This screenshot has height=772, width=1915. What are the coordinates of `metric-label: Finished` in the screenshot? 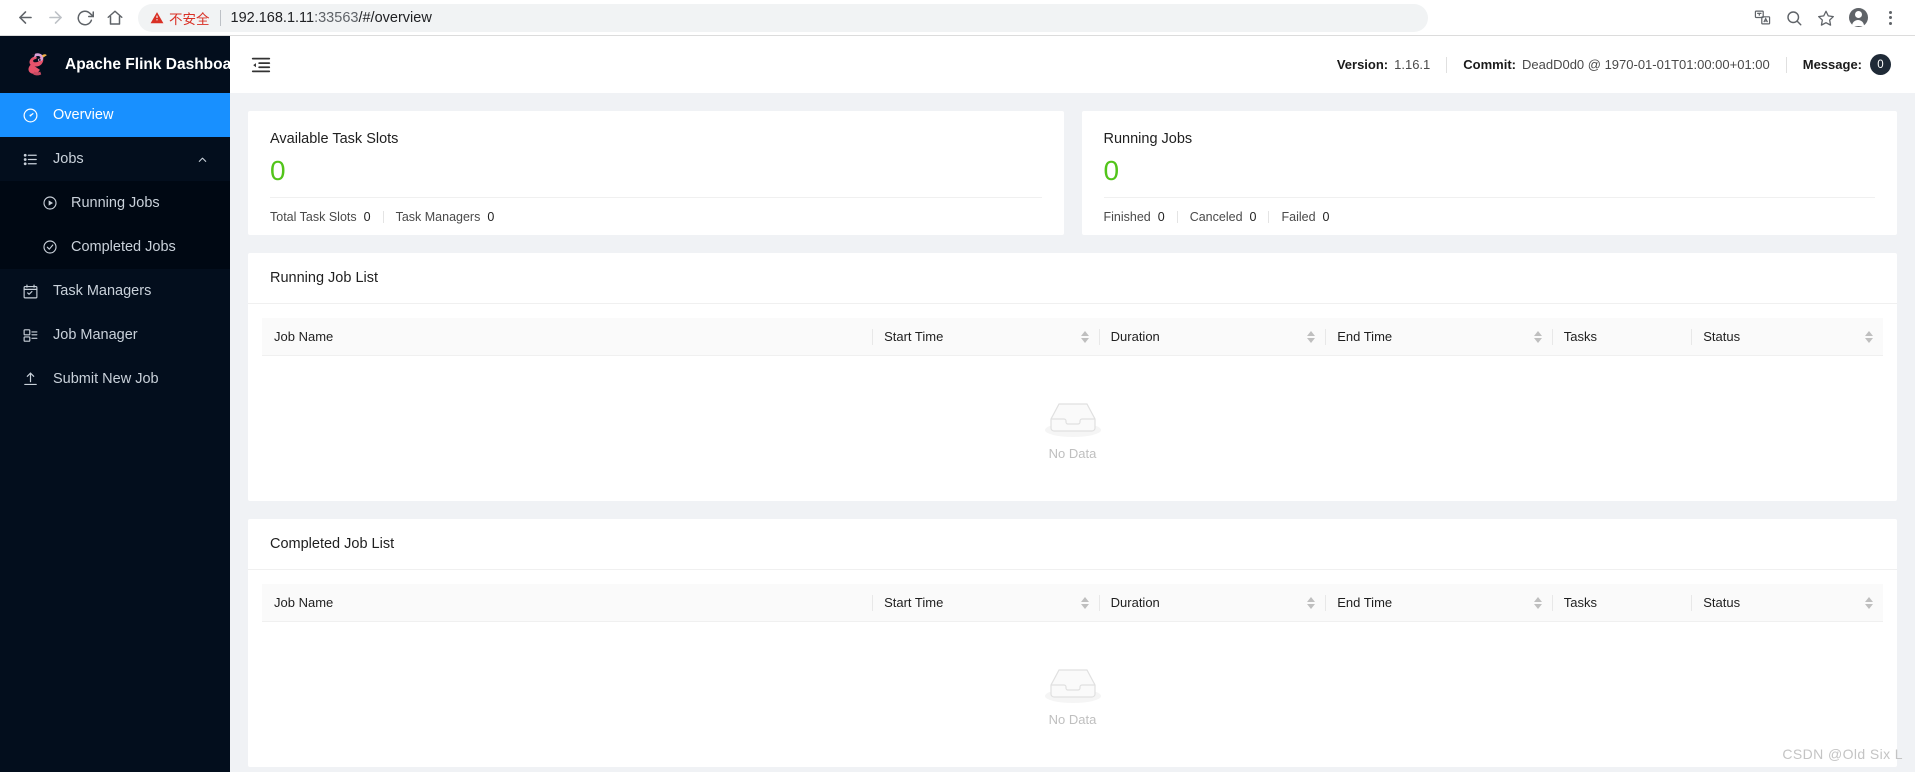 It's located at (1127, 217).